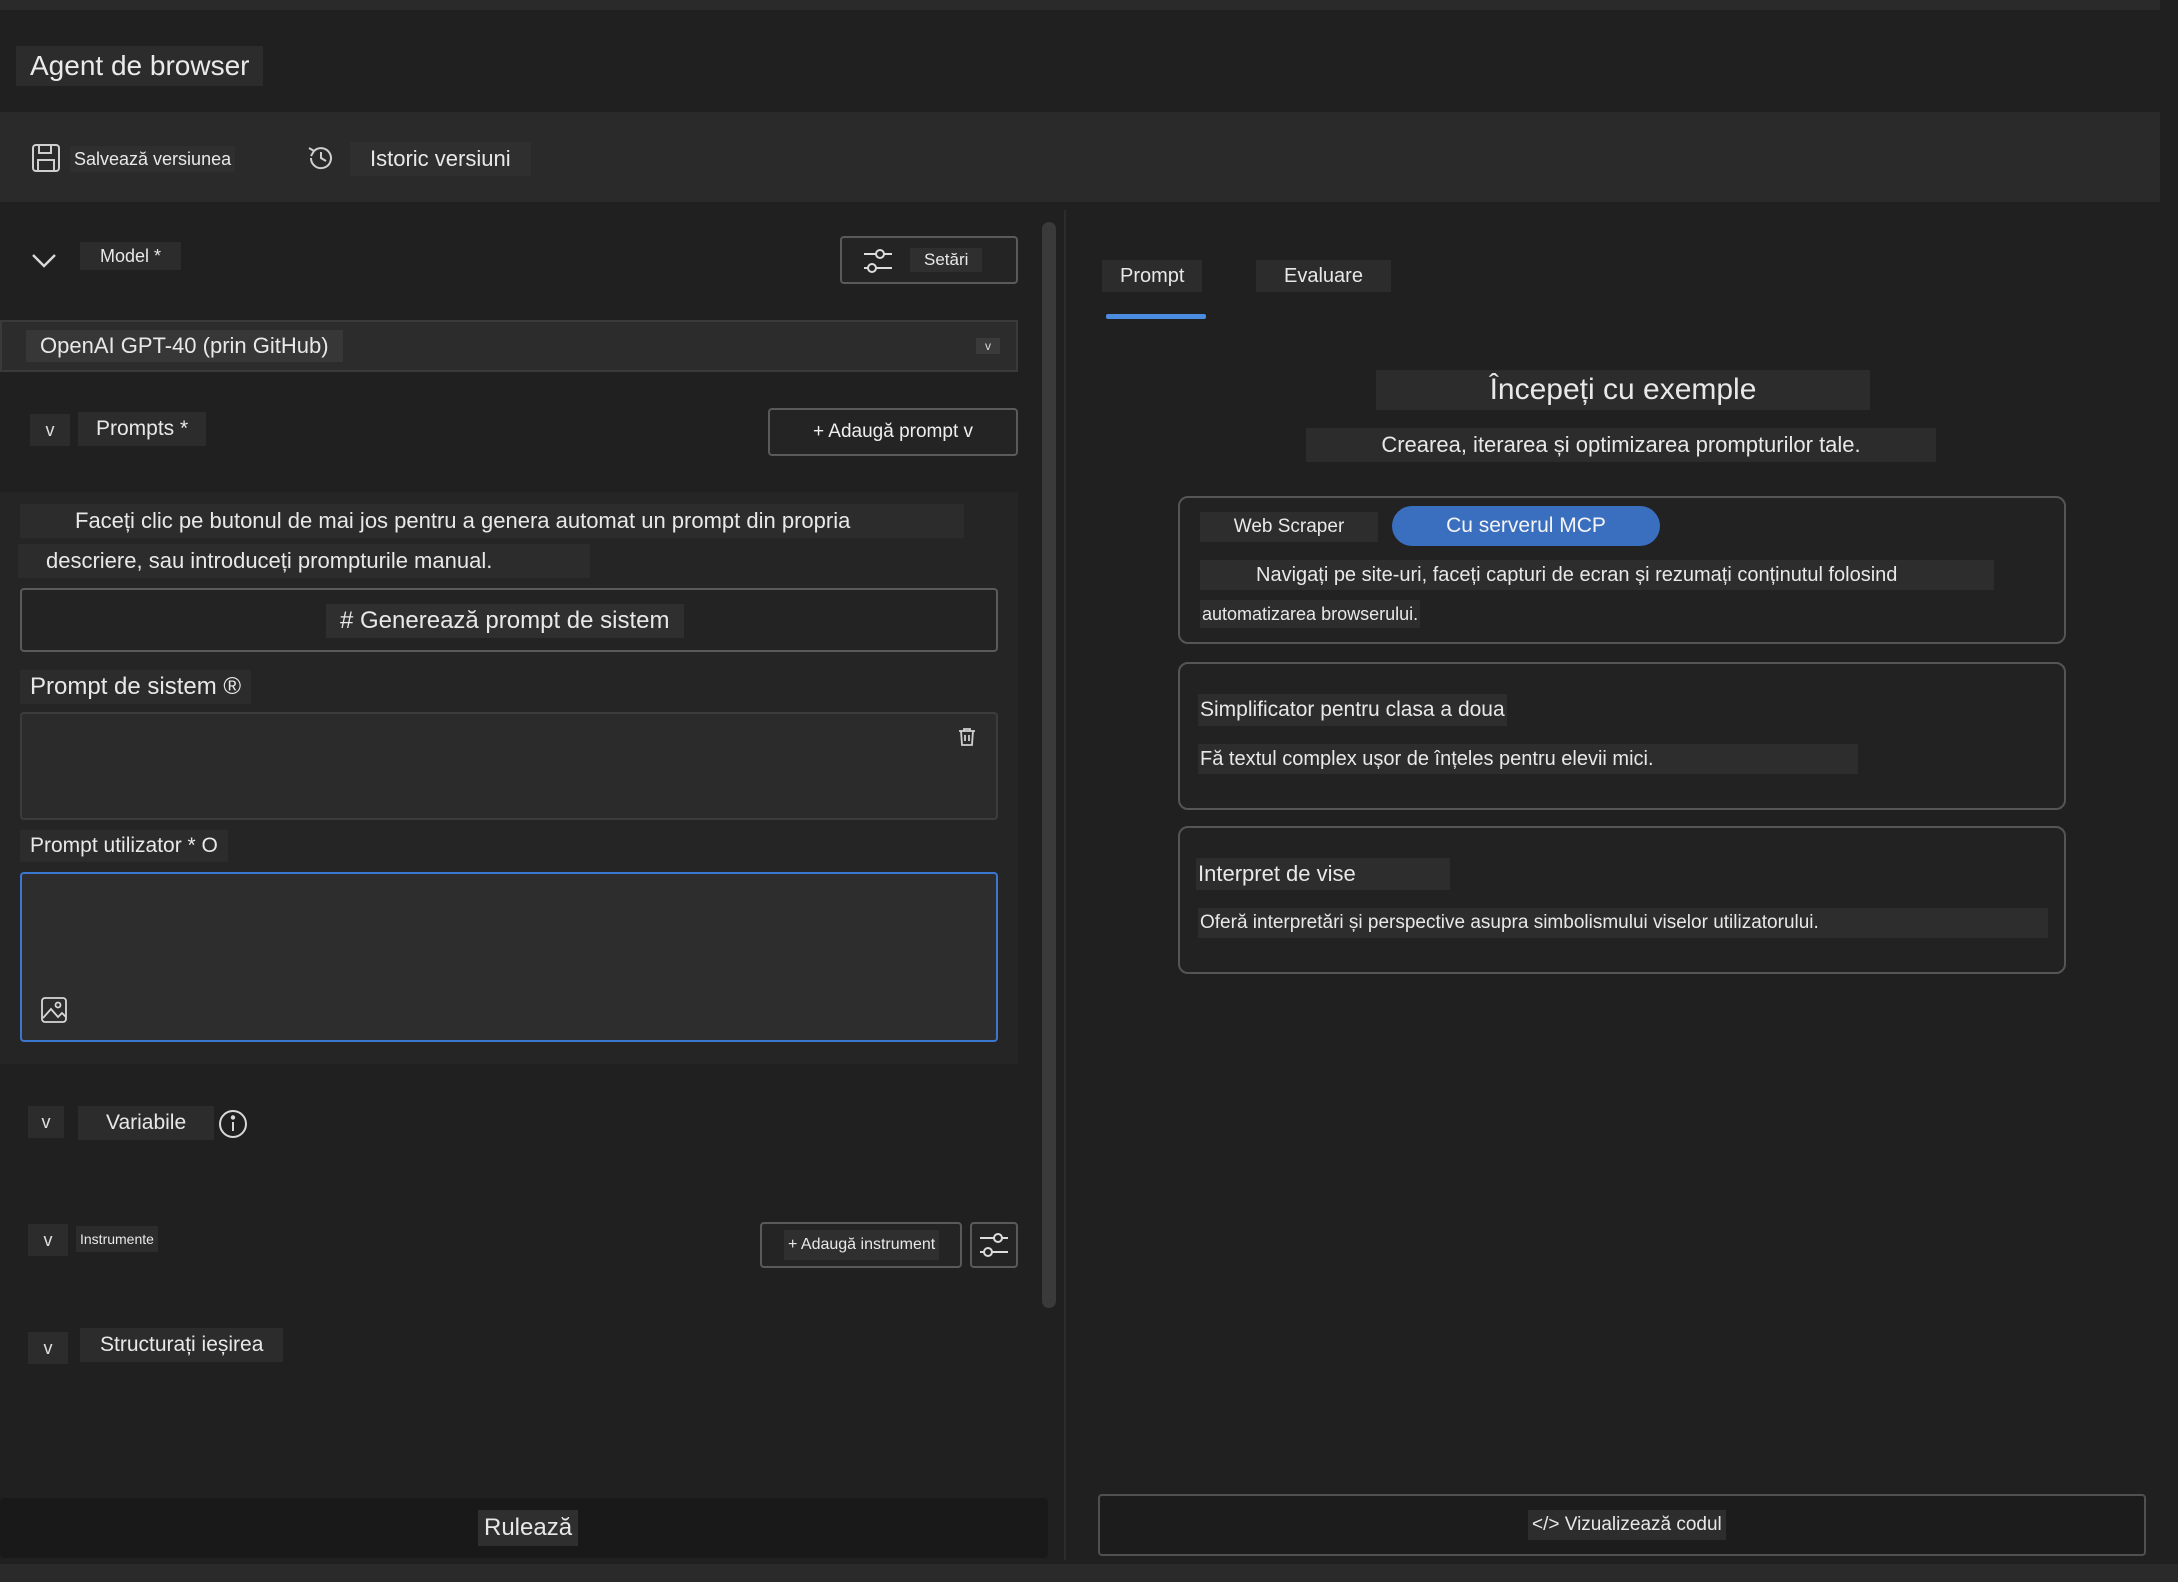 The width and height of the screenshot is (2178, 1582). I want to click on info-icon, so click(233, 1124).